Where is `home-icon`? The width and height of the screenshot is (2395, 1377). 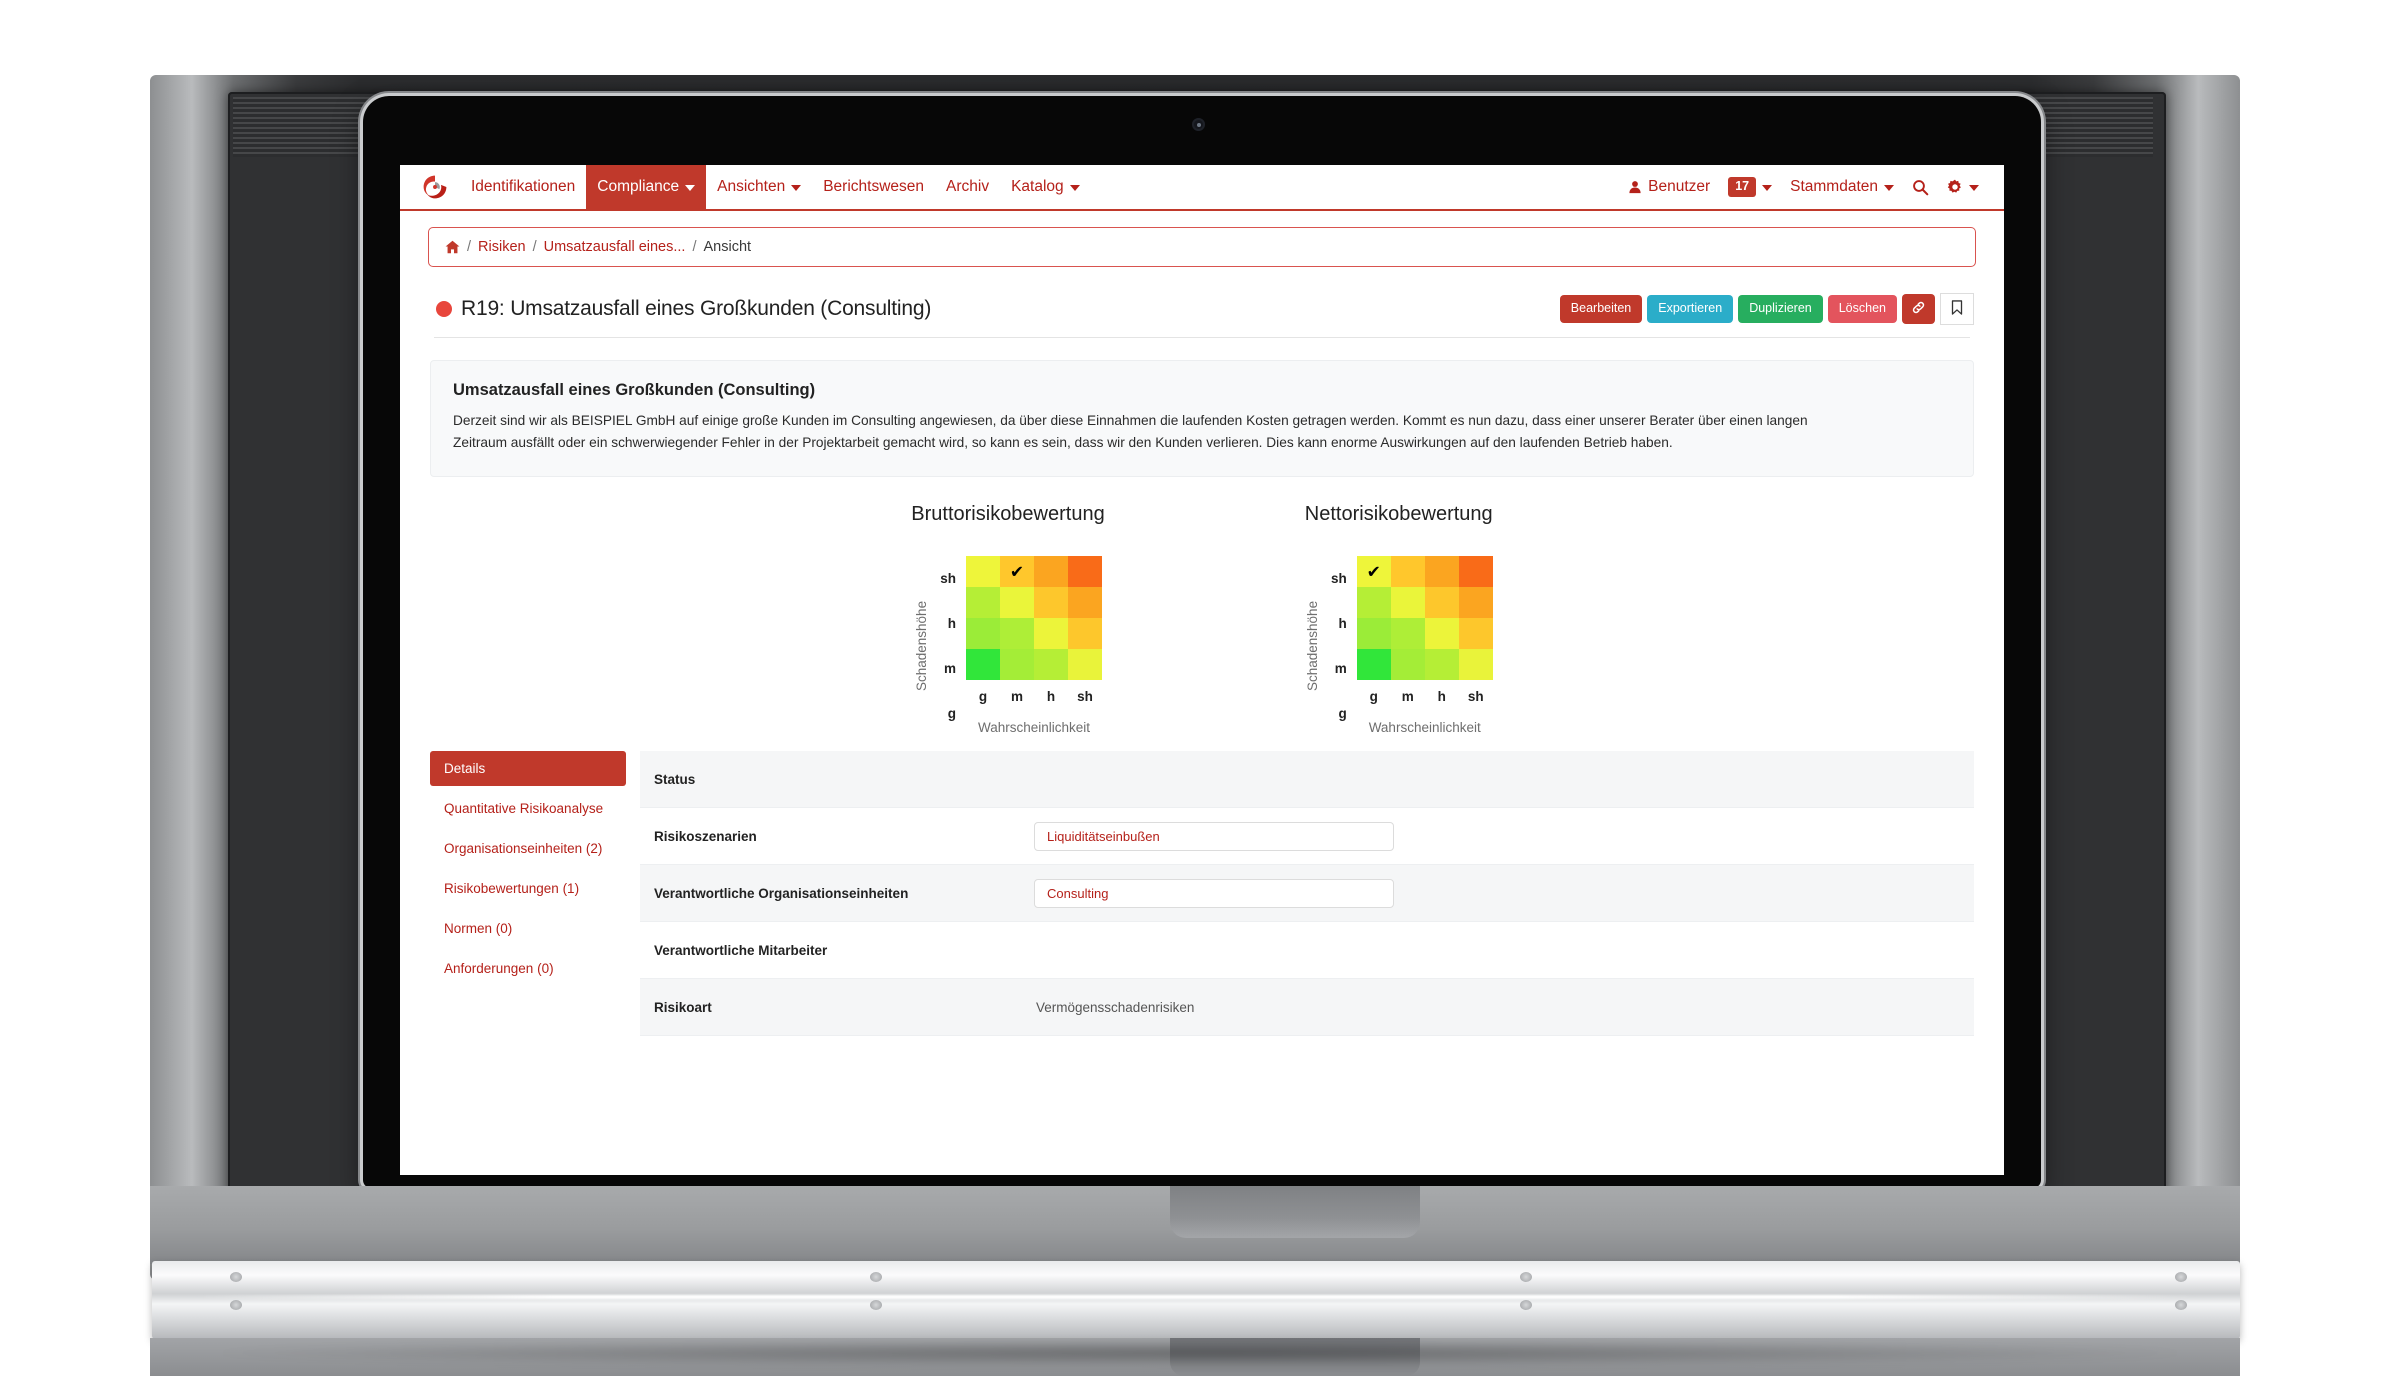 home-icon is located at coordinates (452, 247).